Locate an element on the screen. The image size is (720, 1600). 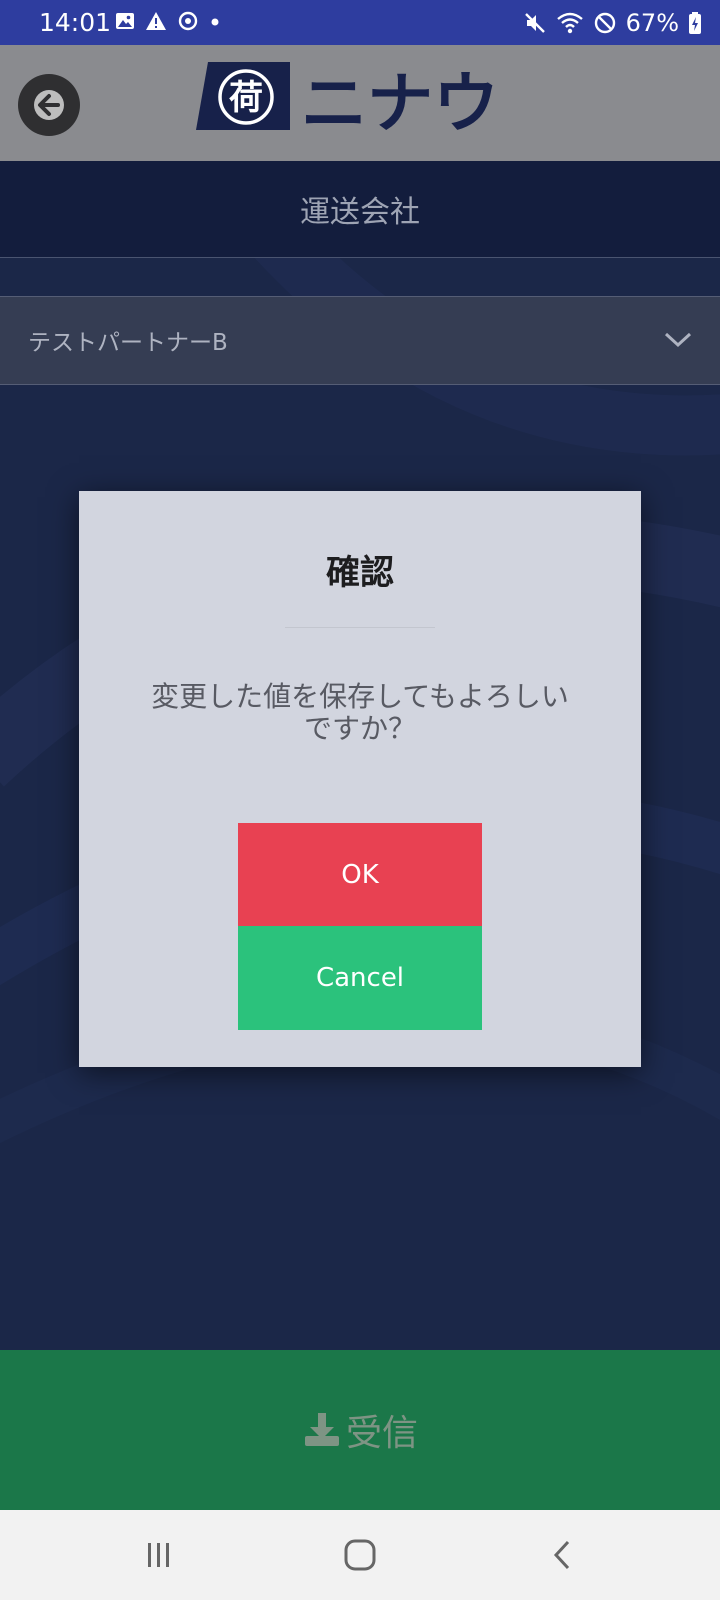
back-icon is located at coordinates (561, 1555).